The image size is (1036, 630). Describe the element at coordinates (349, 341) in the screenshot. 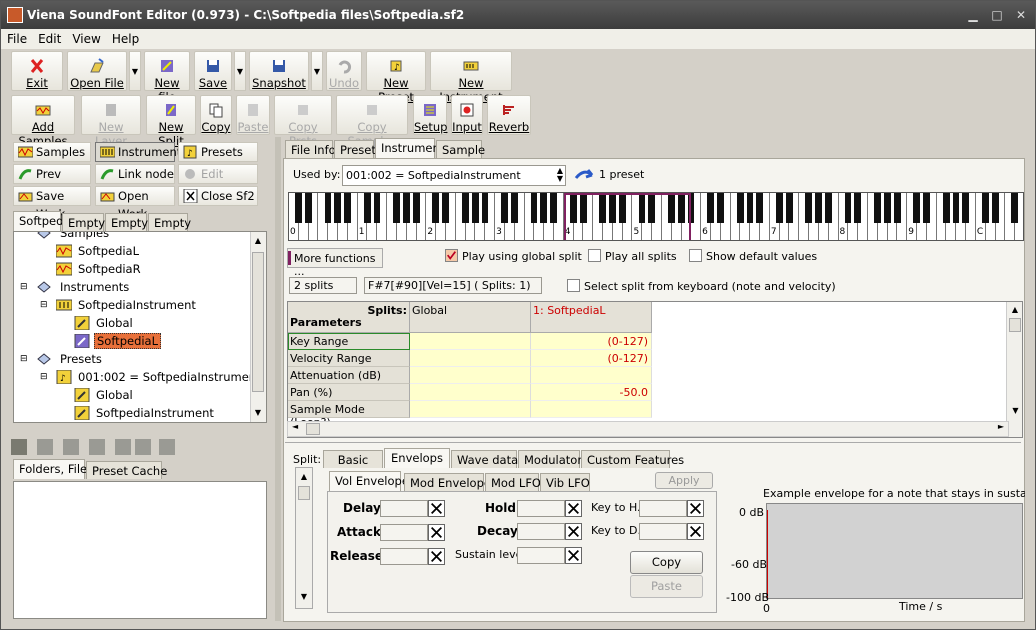

I see `grid-row-label: Key Range` at that location.